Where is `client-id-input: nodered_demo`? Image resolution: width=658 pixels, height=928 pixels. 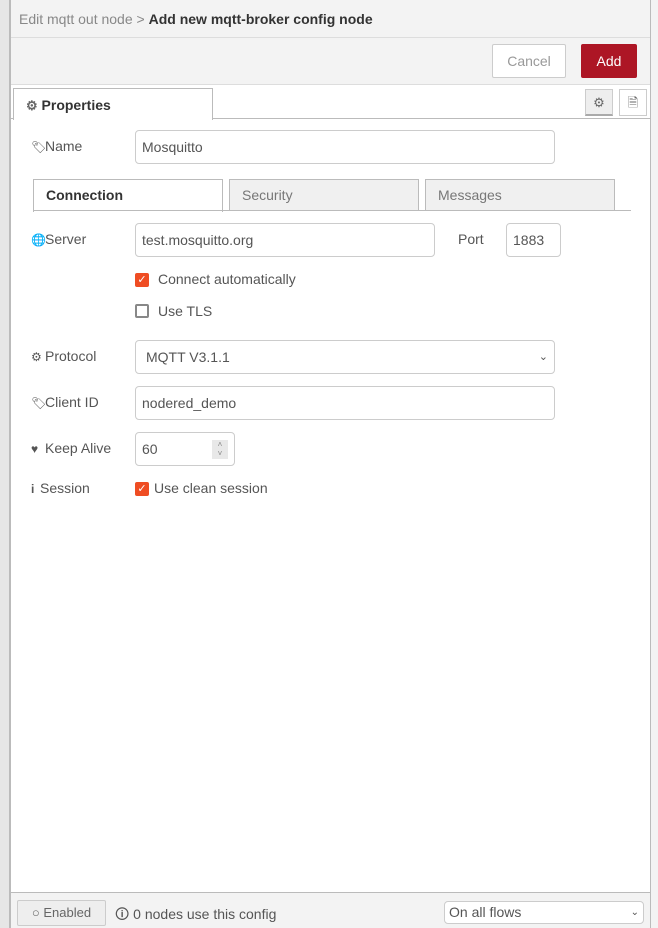
client-id-input: nodered_demo is located at coordinates (345, 403).